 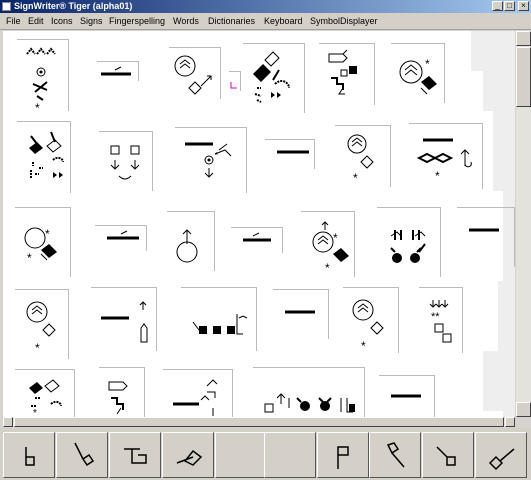 What do you see at coordinates (188, 455) in the screenshot?
I see `handshape-diamond-side-icon` at bounding box center [188, 455].